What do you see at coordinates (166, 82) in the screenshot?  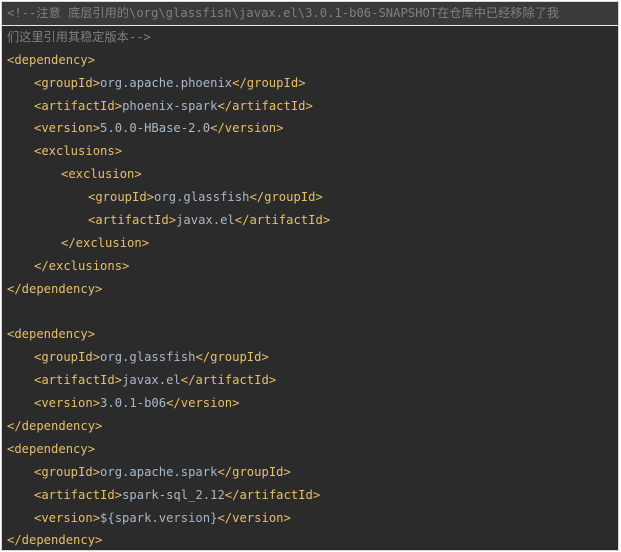 I see `groupid-value: org.apache.phoenix` at bounding box center [166, 82].